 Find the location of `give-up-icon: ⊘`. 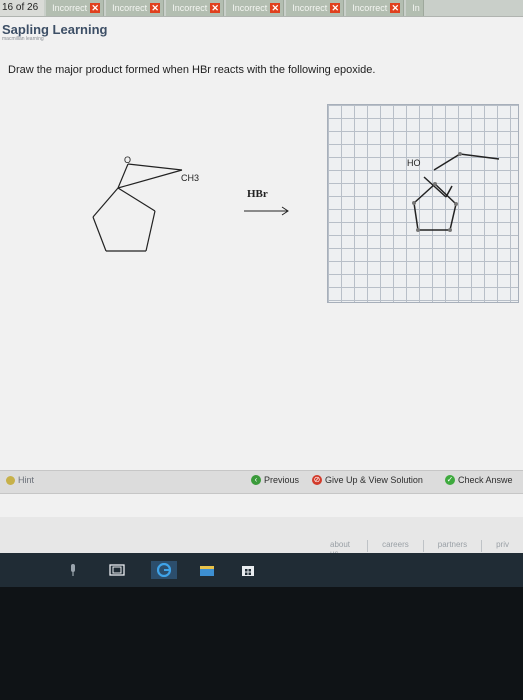

give-up-icon: ⊘ is located at coordinates (317, 480).